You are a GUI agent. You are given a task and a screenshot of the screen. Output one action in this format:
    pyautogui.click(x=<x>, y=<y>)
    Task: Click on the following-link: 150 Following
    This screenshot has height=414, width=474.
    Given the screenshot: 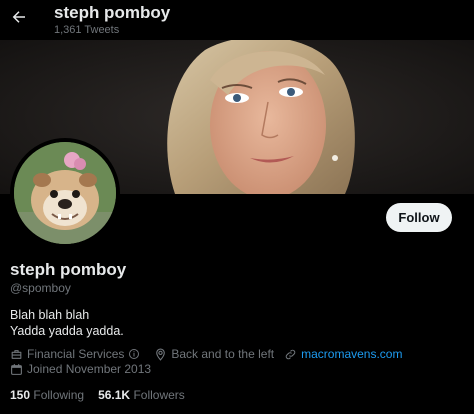 What is the action you would take?
    pyautogui.click(x=47, y=395)
    